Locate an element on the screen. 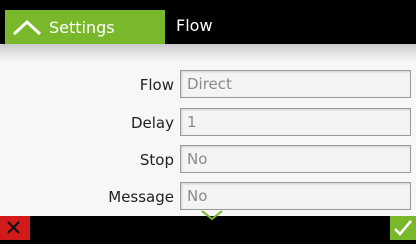 The image size is (416, 244). field-value: Direct is located at coordinates (209, 84).